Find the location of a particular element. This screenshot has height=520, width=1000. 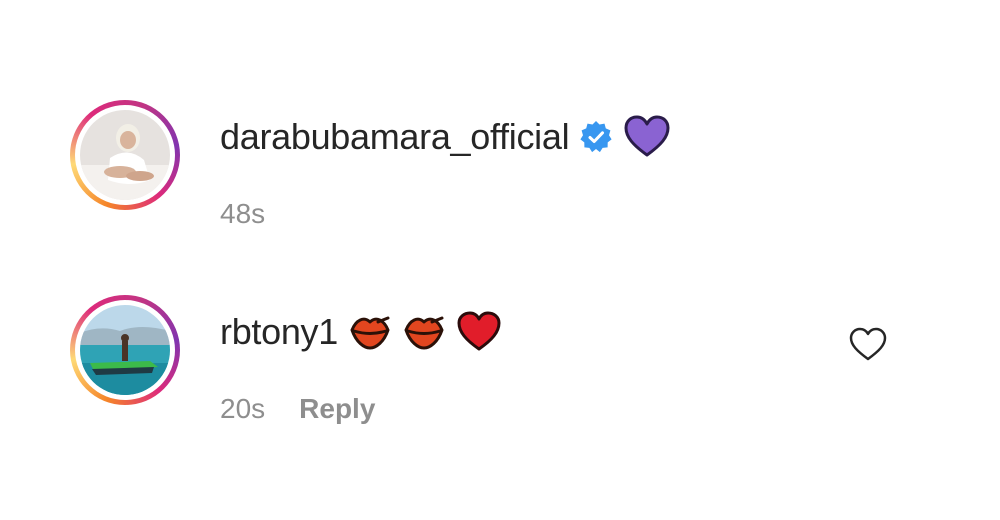

reply-button: Reply is located at coordinates (337, 409).